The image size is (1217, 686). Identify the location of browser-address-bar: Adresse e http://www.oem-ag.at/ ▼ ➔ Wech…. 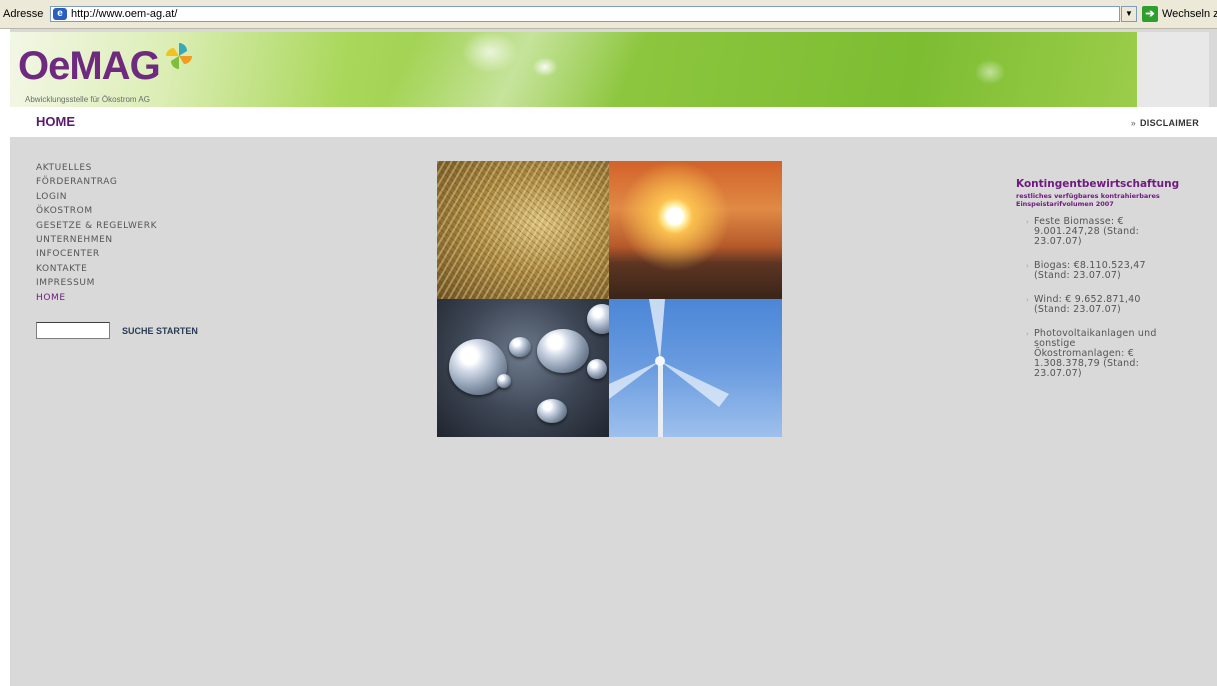
(608, 14).